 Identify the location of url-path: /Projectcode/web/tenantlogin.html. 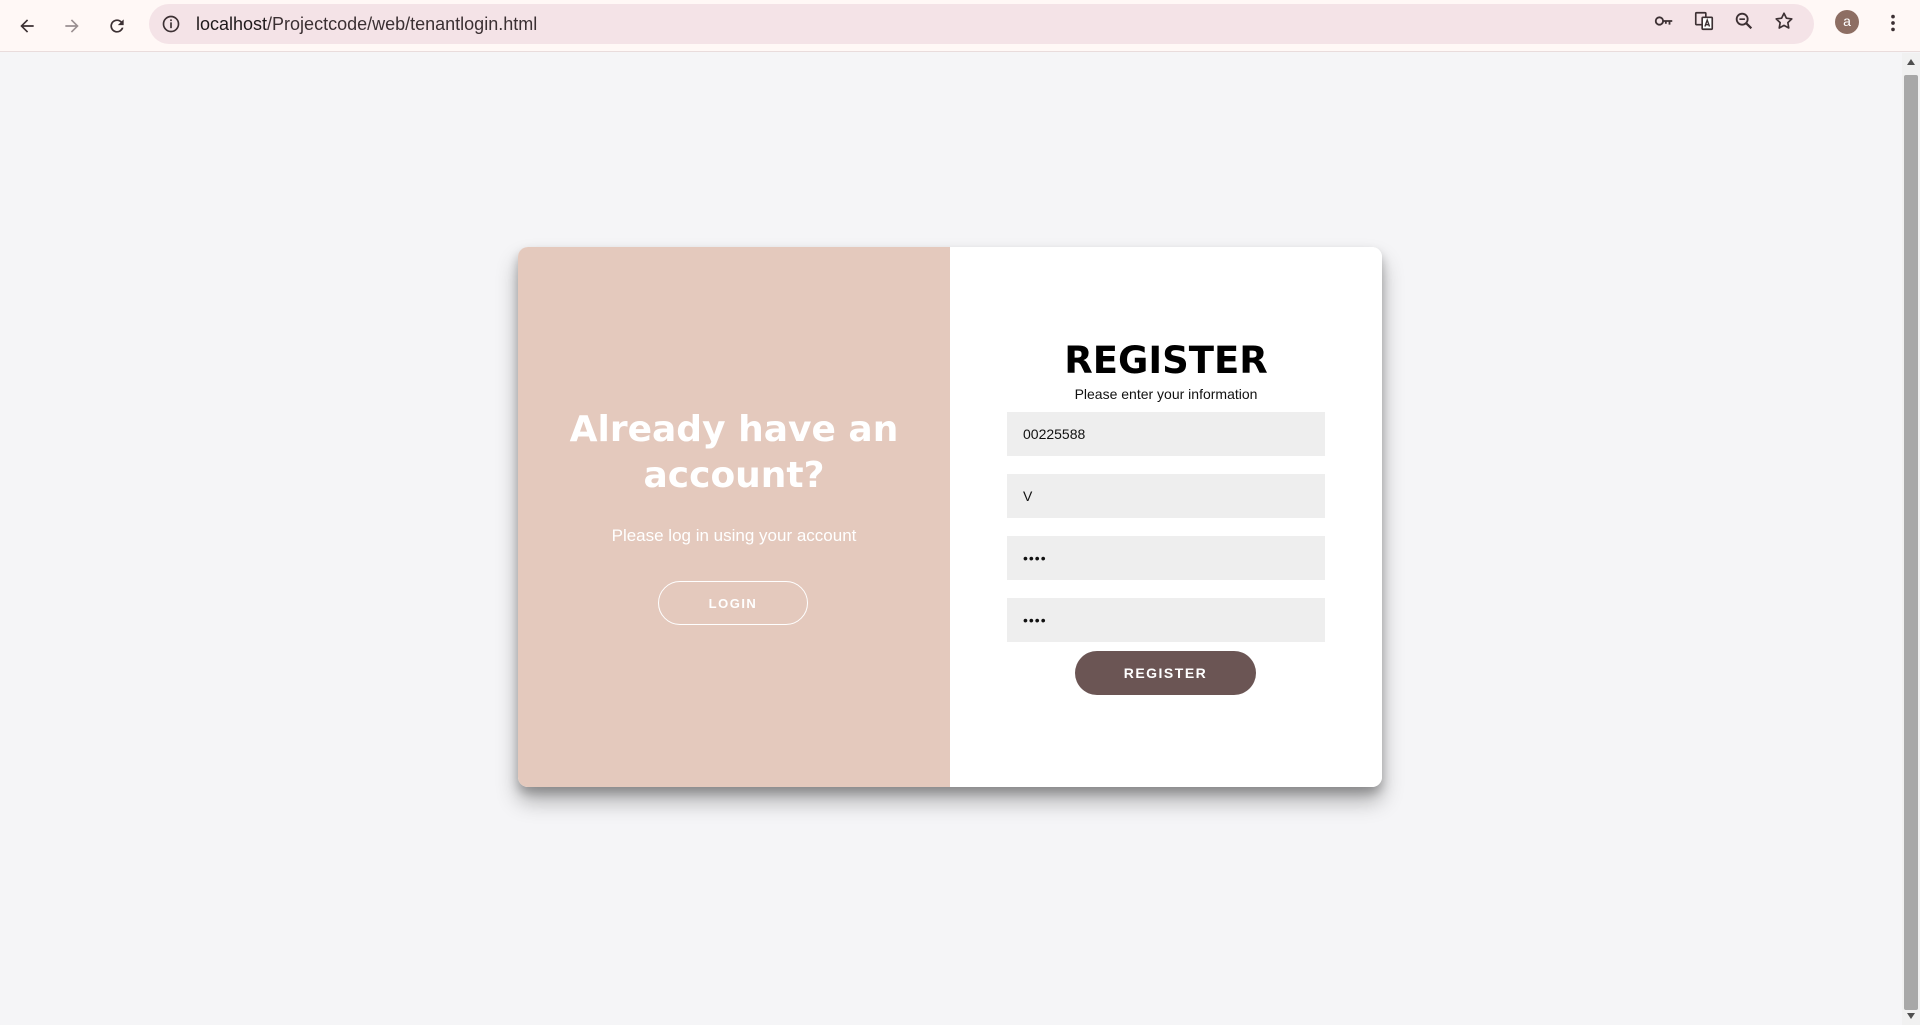
(402, 24).